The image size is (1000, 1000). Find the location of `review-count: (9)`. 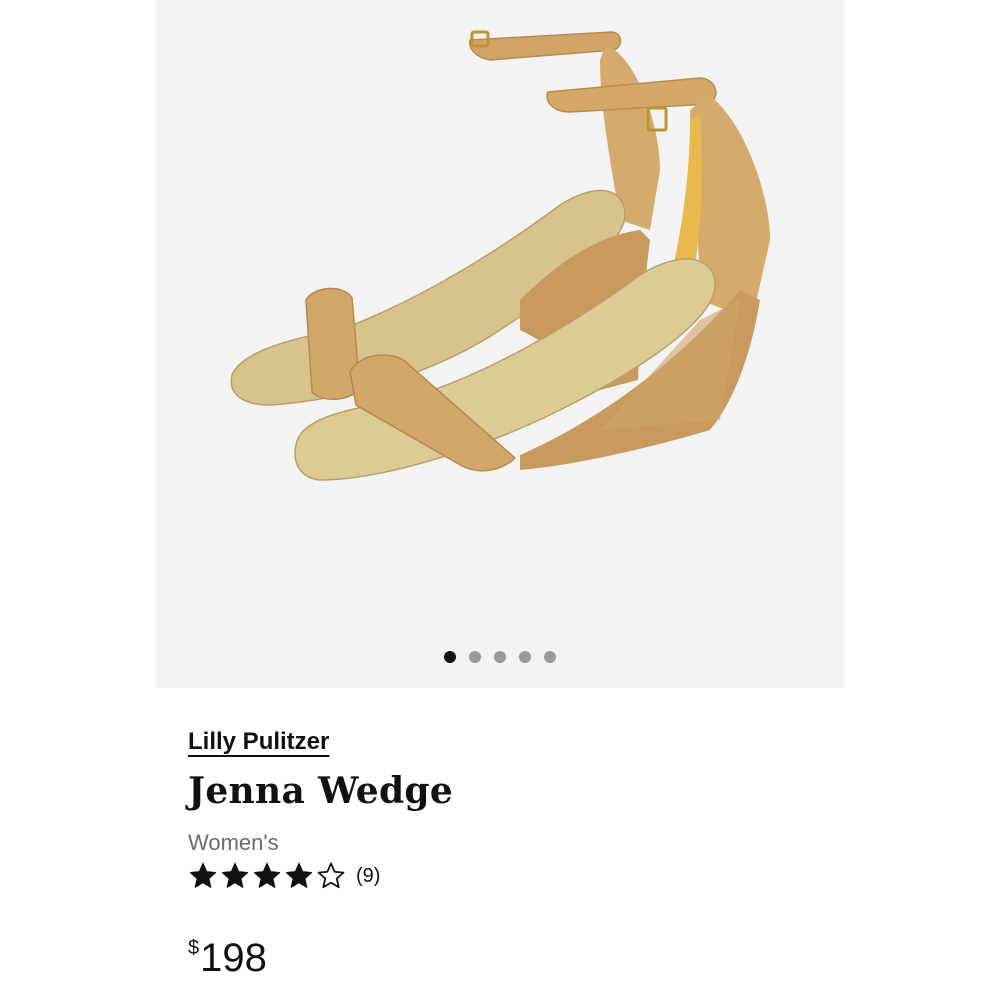

review-count: (9) is located at coordinates (368, 876).